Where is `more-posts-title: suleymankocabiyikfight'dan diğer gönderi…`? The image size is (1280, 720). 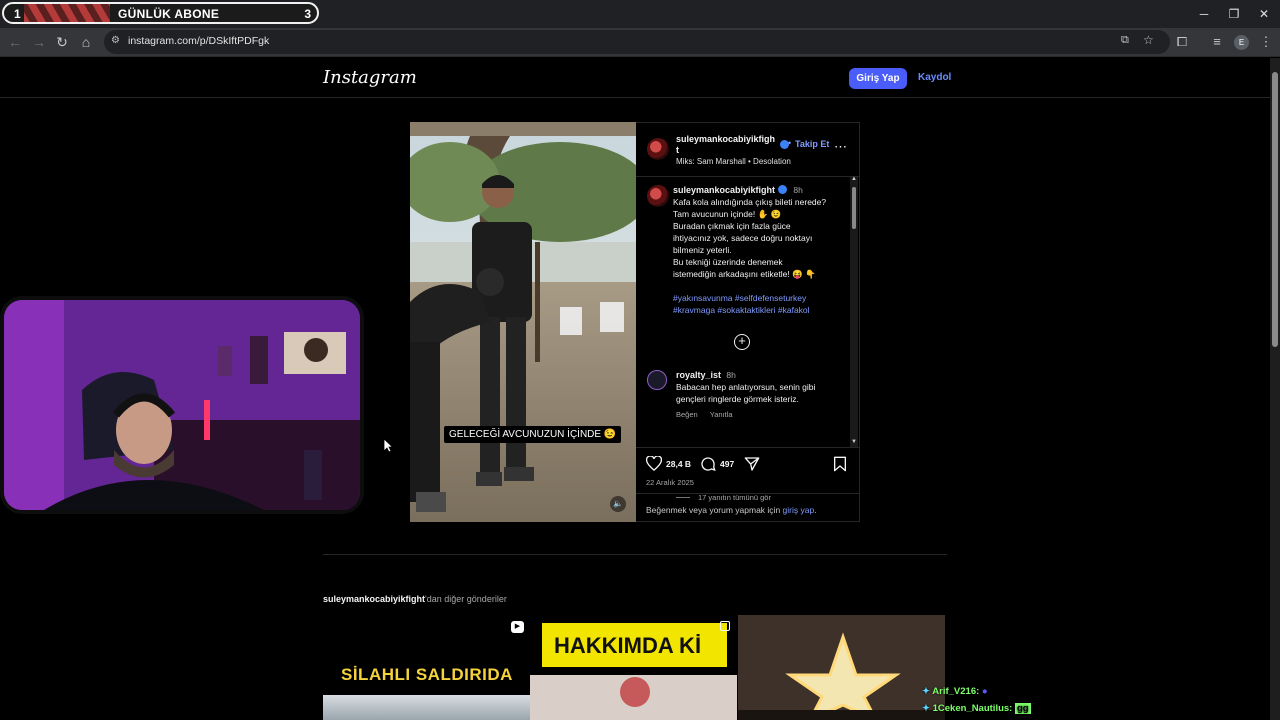 more-posts-title: suleymankocabiyikfight'dan diğer gönderi… is located at coordinates (415, 599).